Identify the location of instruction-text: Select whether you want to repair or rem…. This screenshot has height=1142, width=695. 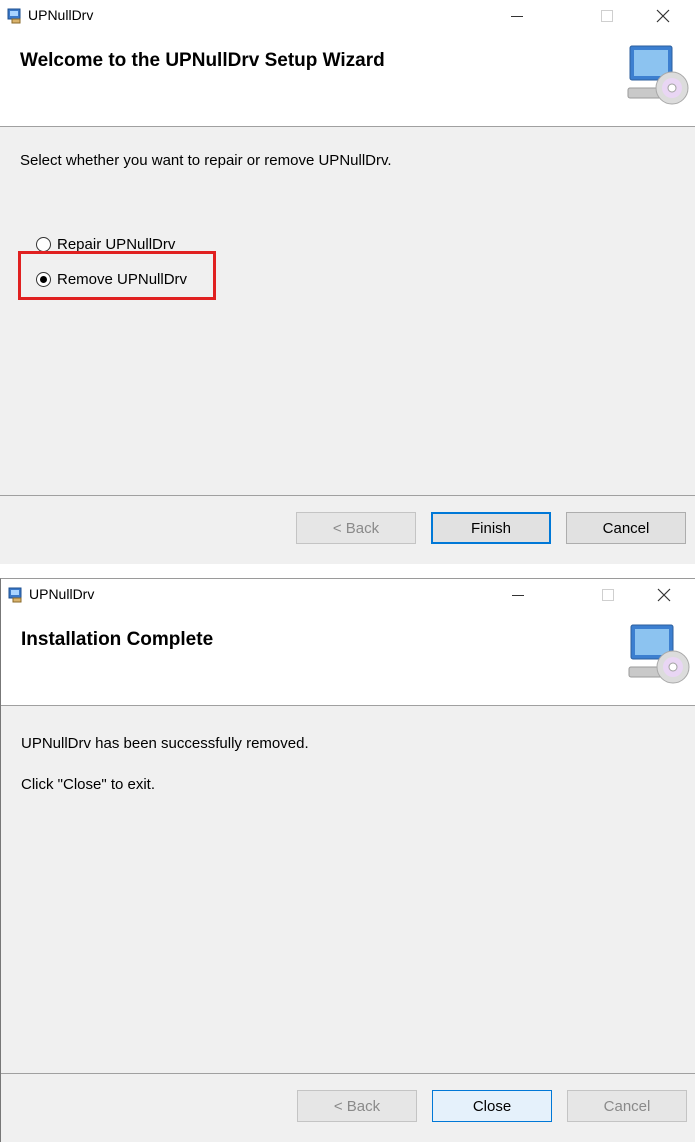
(206, 160).